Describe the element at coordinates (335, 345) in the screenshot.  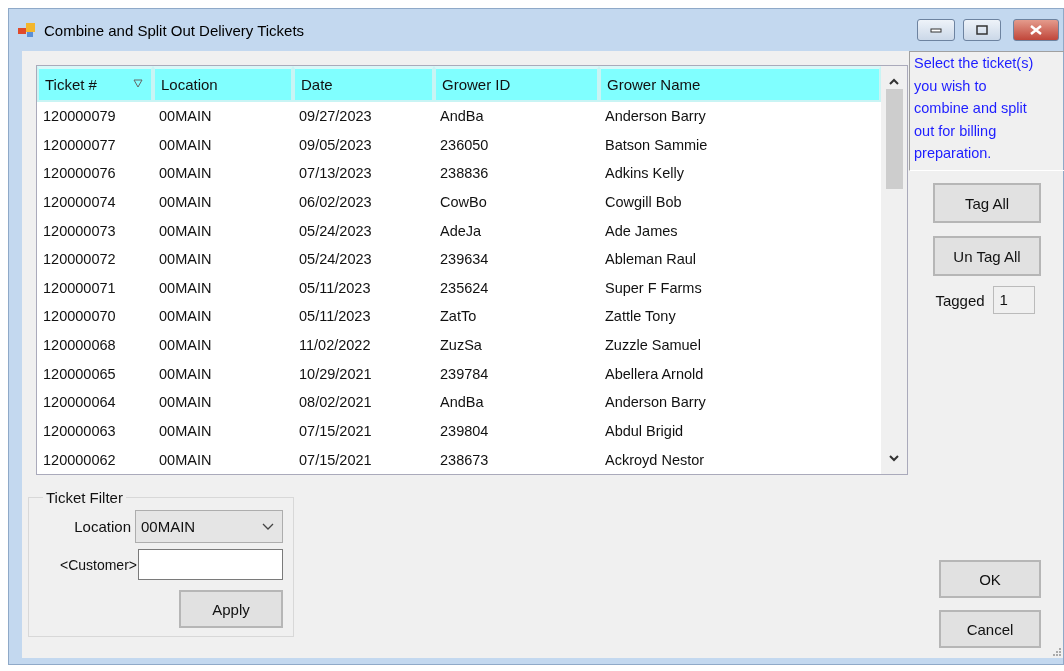
I see `table-cell-text: 11/02/2022` at that location.